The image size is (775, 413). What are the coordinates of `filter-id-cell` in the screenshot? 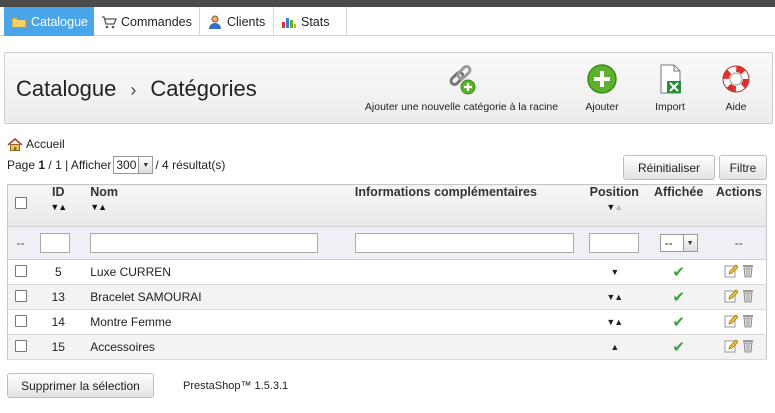 It's located at (58, 243).